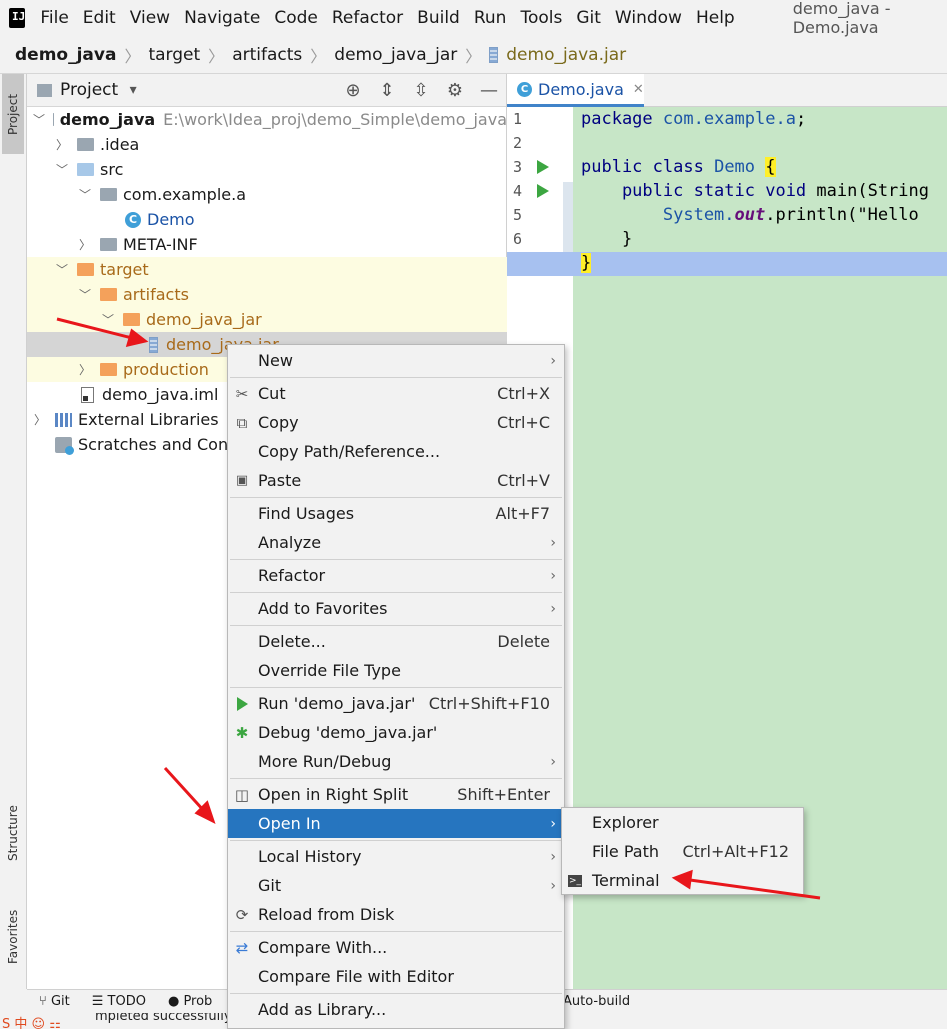 The width and height of the screenshot is (947, 1029). I want to click on jar-file-icon, so click(153, 344).